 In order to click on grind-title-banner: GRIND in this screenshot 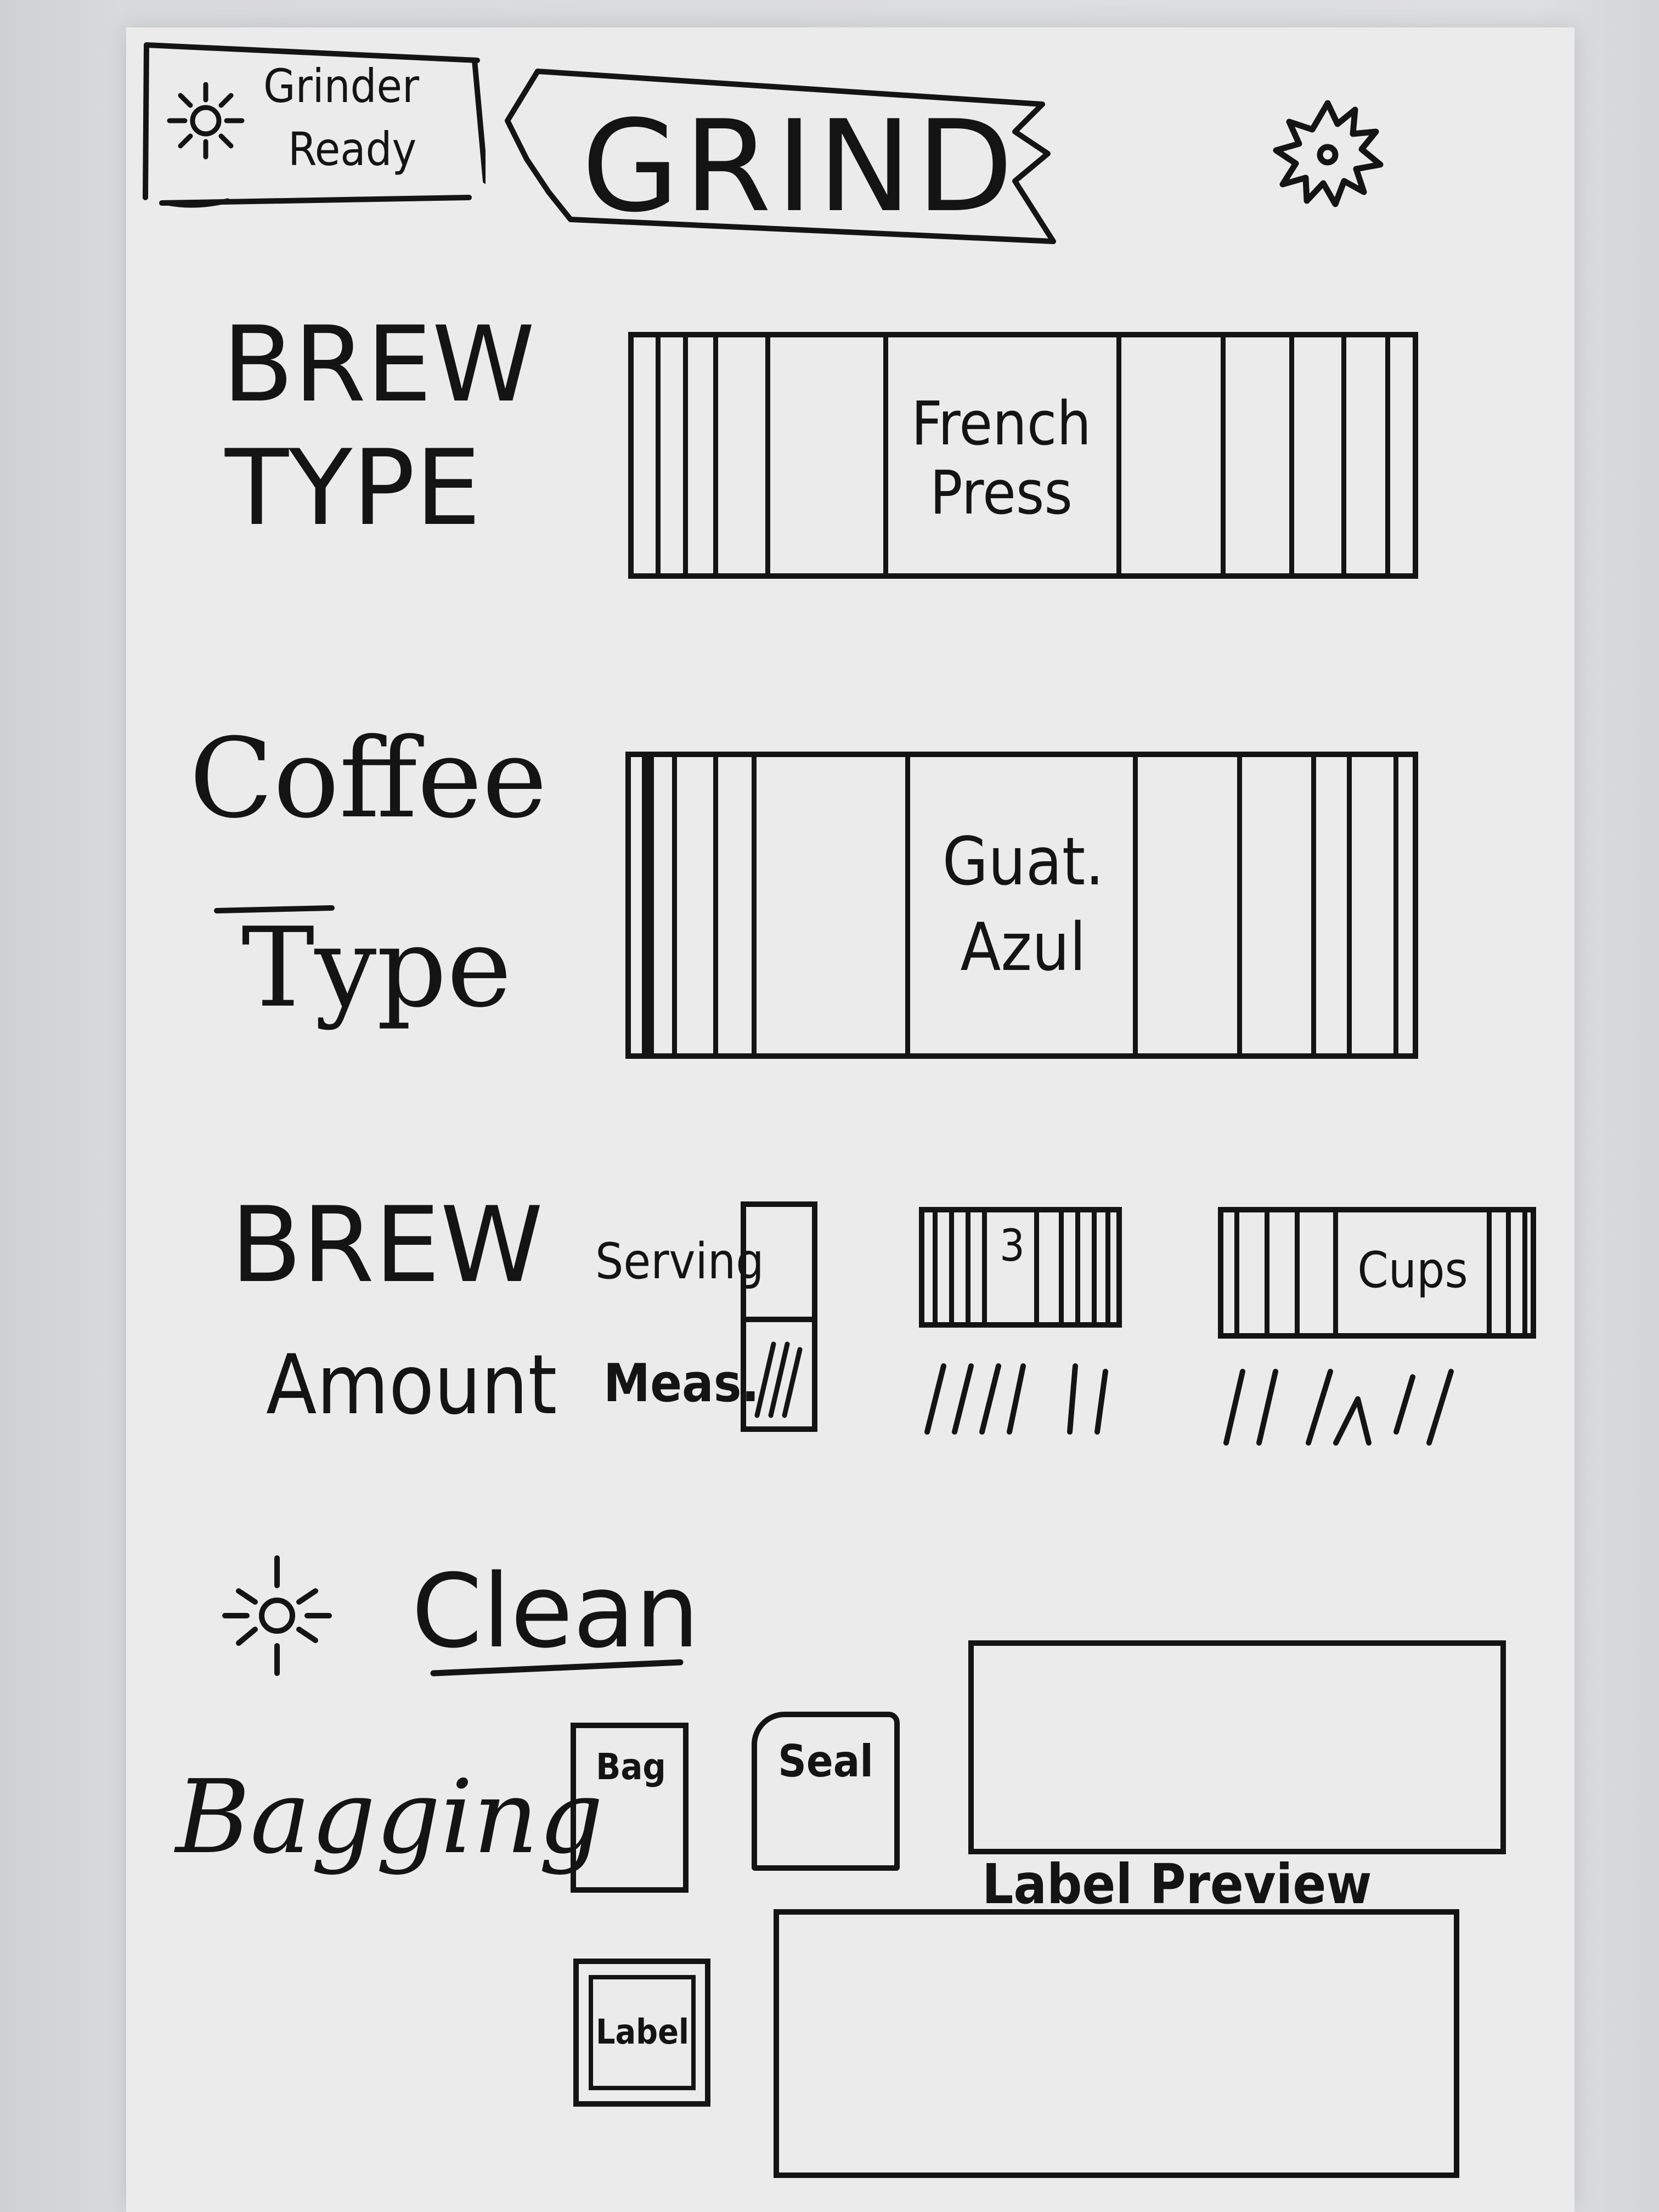, I will do `click(785, 159)`.